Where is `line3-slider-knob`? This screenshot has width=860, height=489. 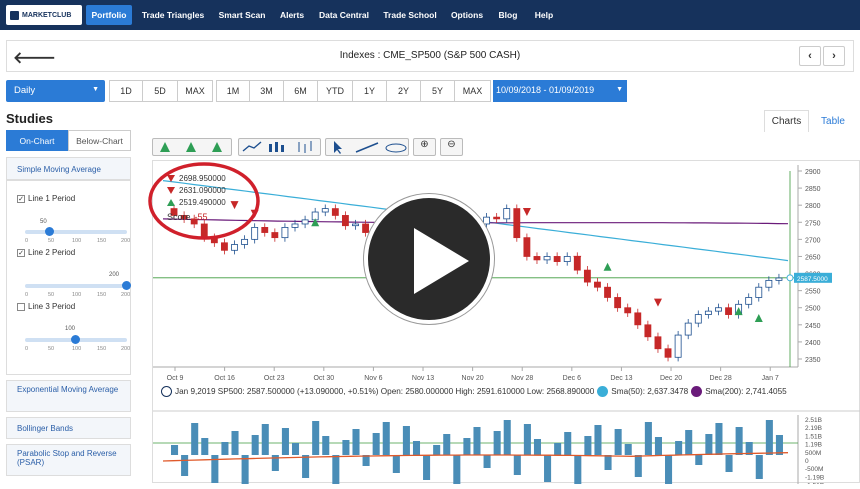 line3-slider-knob is located at coordinates (75, 339).